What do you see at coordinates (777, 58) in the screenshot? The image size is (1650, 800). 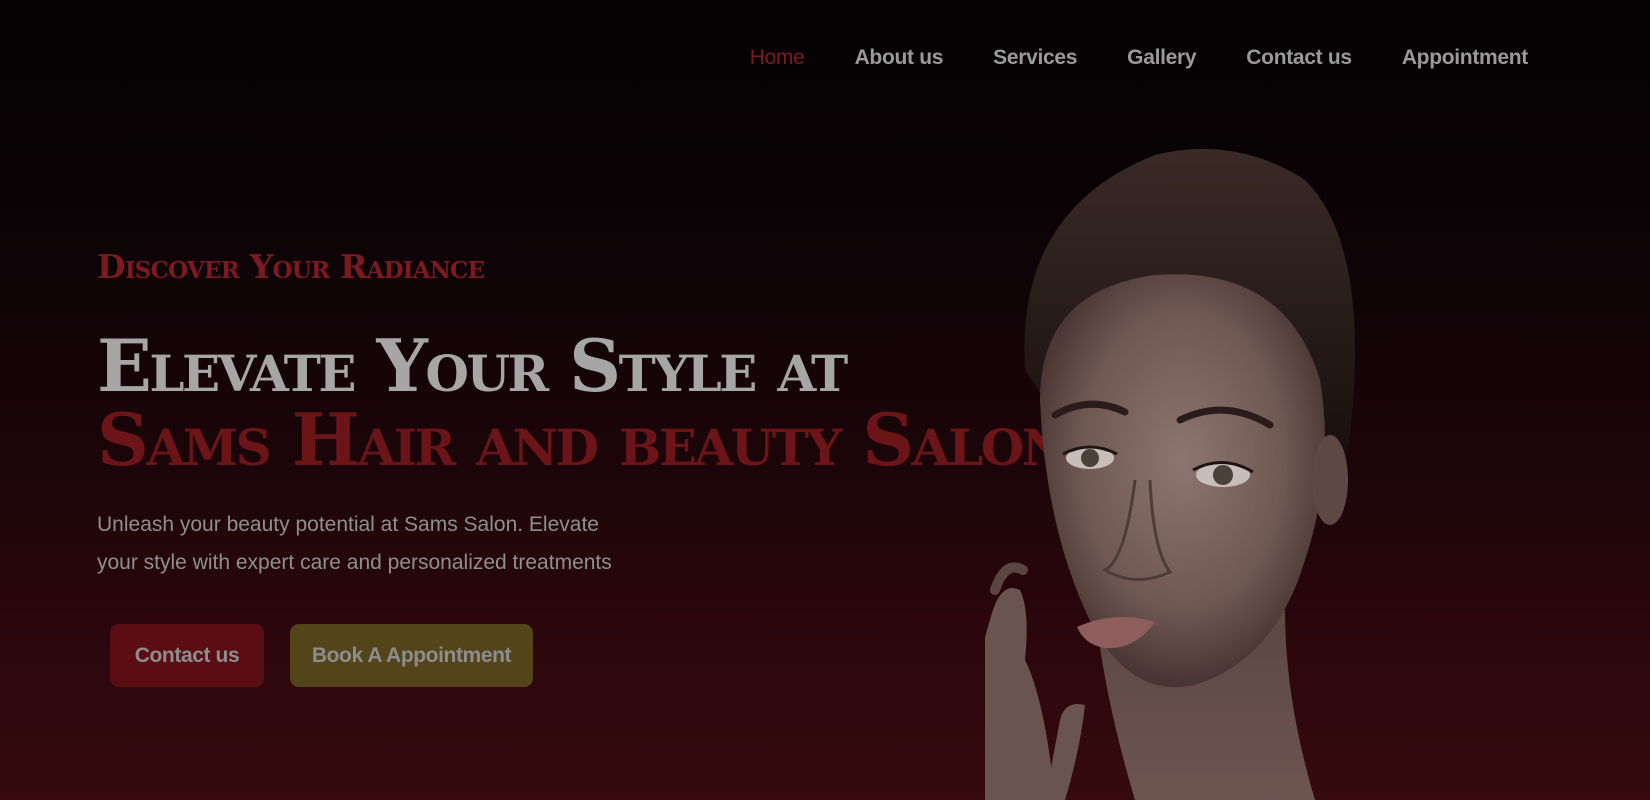 I see `nav-item-home: Home` at bounding box center [777, 58].